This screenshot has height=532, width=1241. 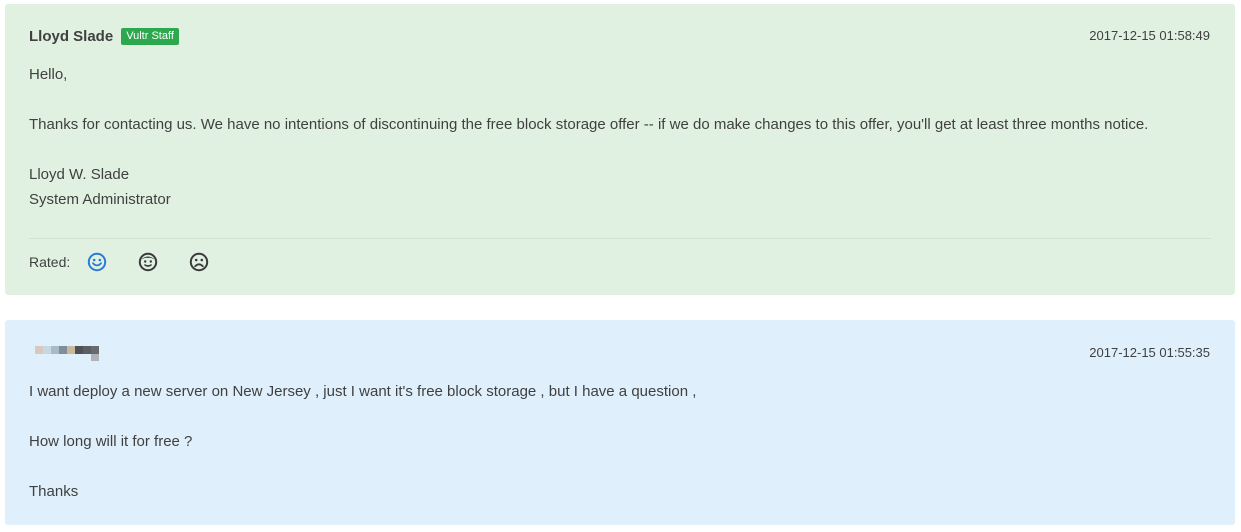 What do you see at coordinates (1149, 352) in the screenshot?
I see `message-timestamp: 2017-12-15 01:55:35` at bounding box center [1149, 352].